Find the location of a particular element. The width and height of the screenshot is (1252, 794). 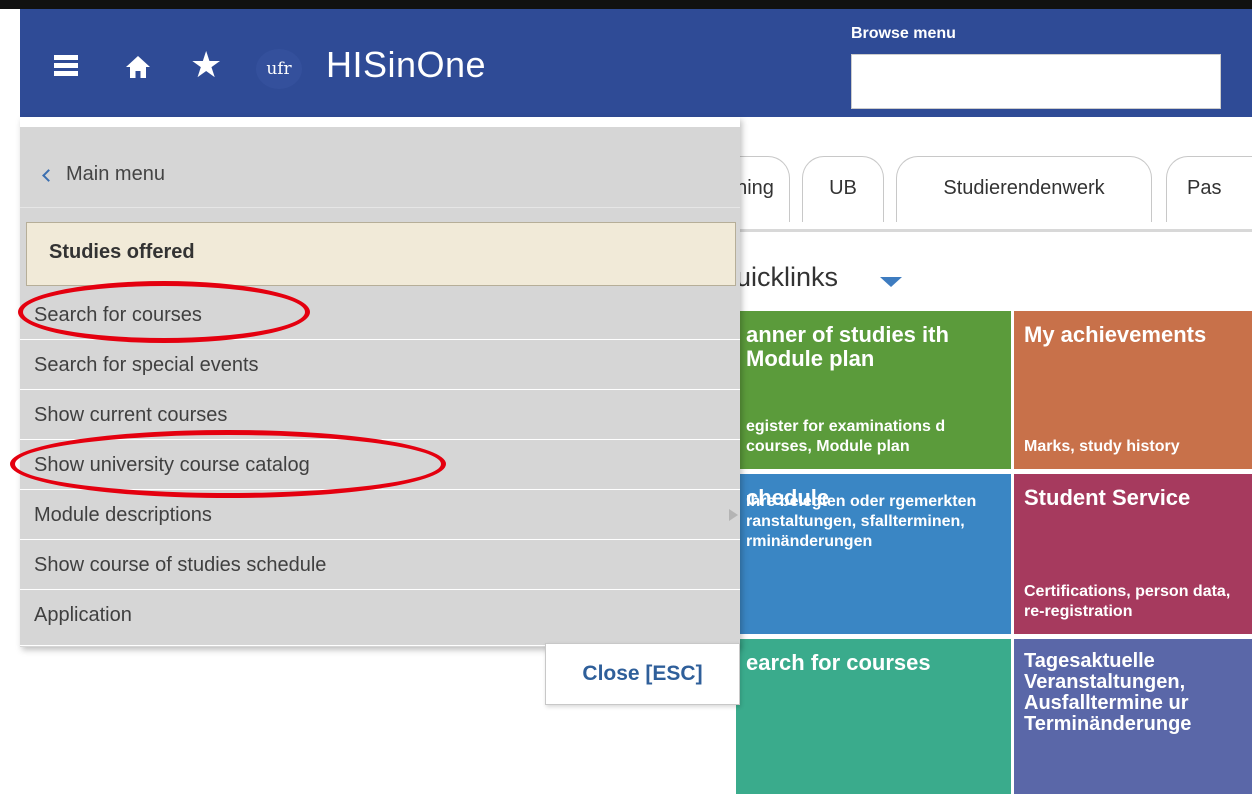

chevron-down-icon is located at coordinates (891, 282).